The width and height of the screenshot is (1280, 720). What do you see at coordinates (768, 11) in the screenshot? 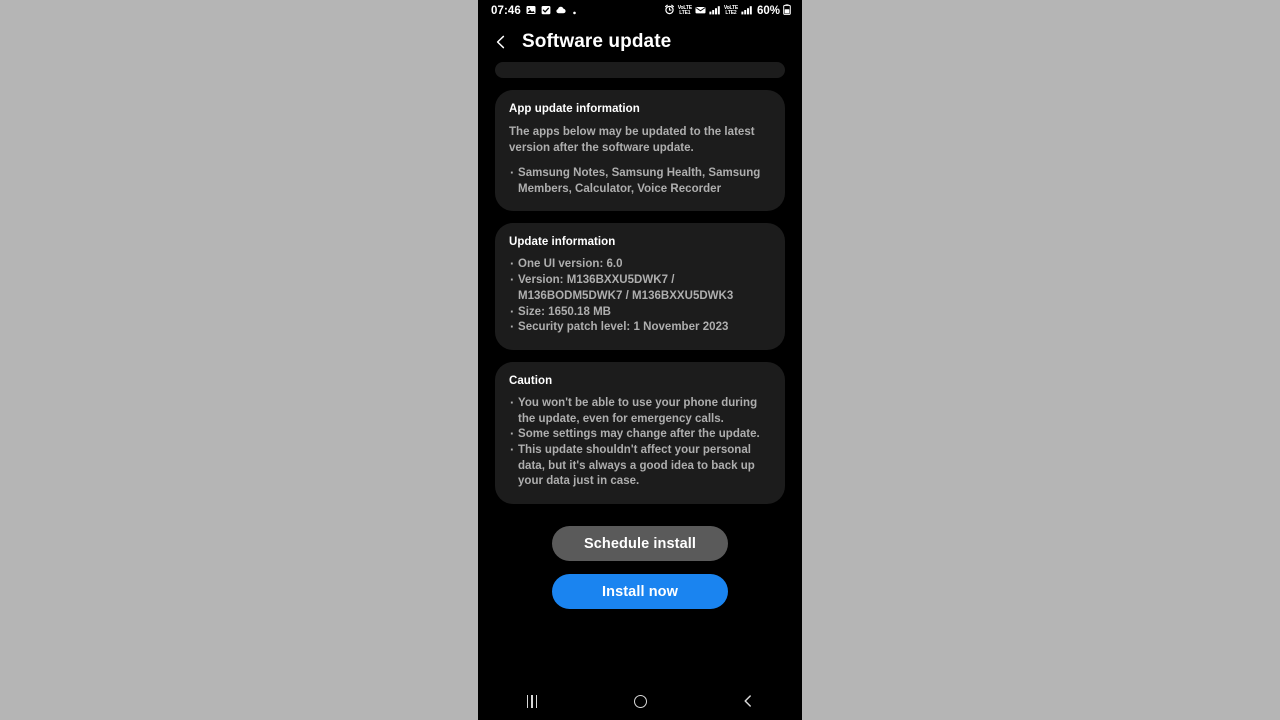
I see `battery-percent-label: 60%` at bounding box center [768, 11].